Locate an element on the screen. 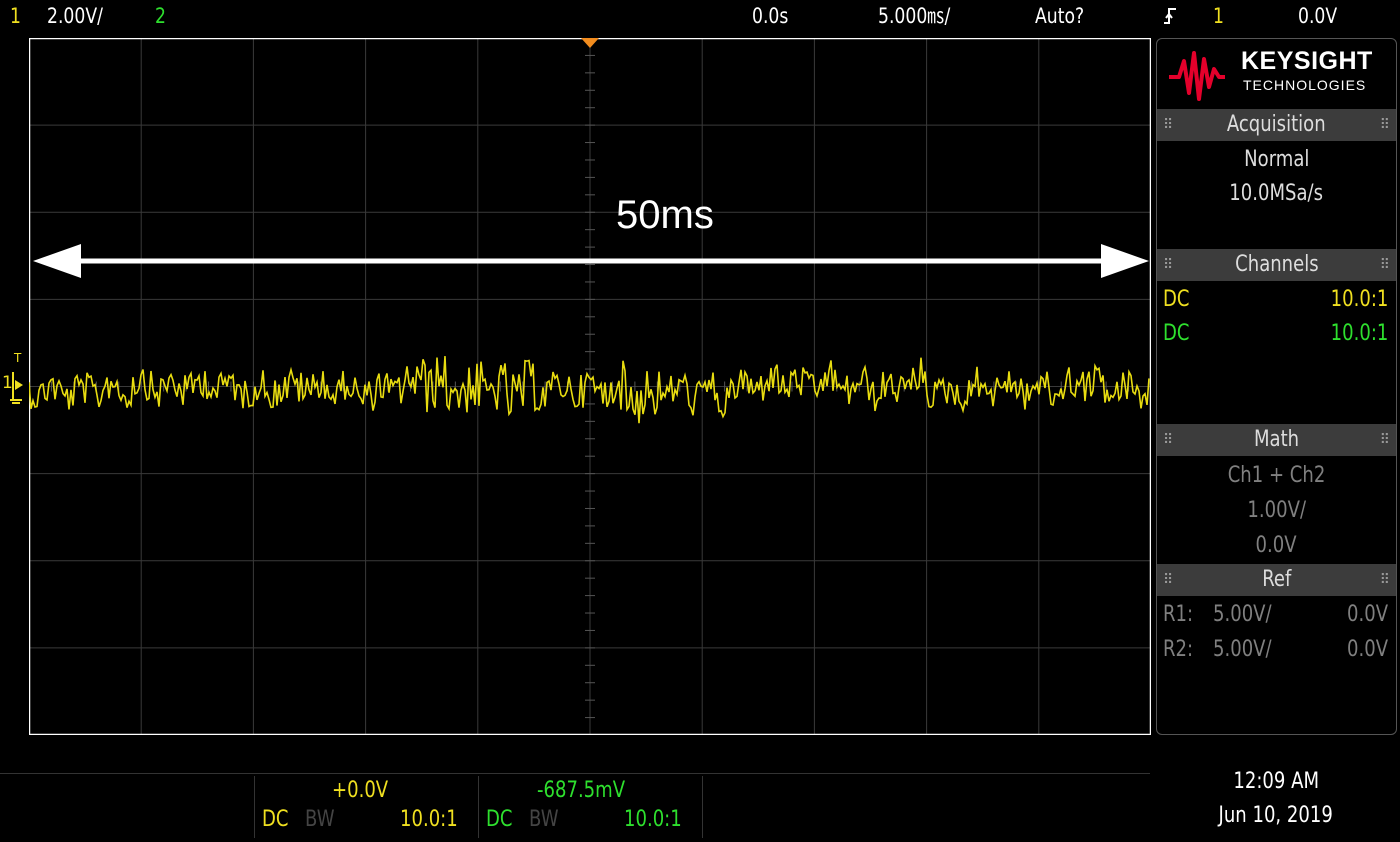  ch2-offset: -687.5mV is located at coordinates (581, 790).